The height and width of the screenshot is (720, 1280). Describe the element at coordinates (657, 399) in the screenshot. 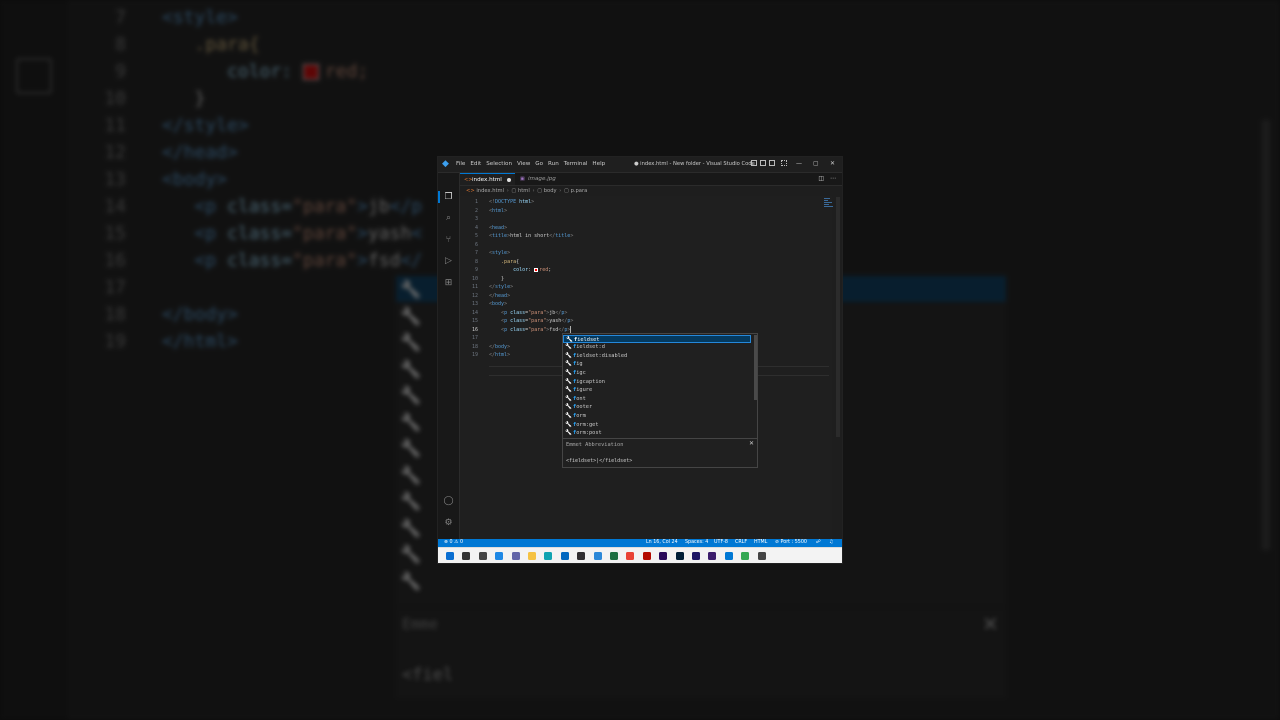

I see `suggestion-item: 🔧 font` at that location.